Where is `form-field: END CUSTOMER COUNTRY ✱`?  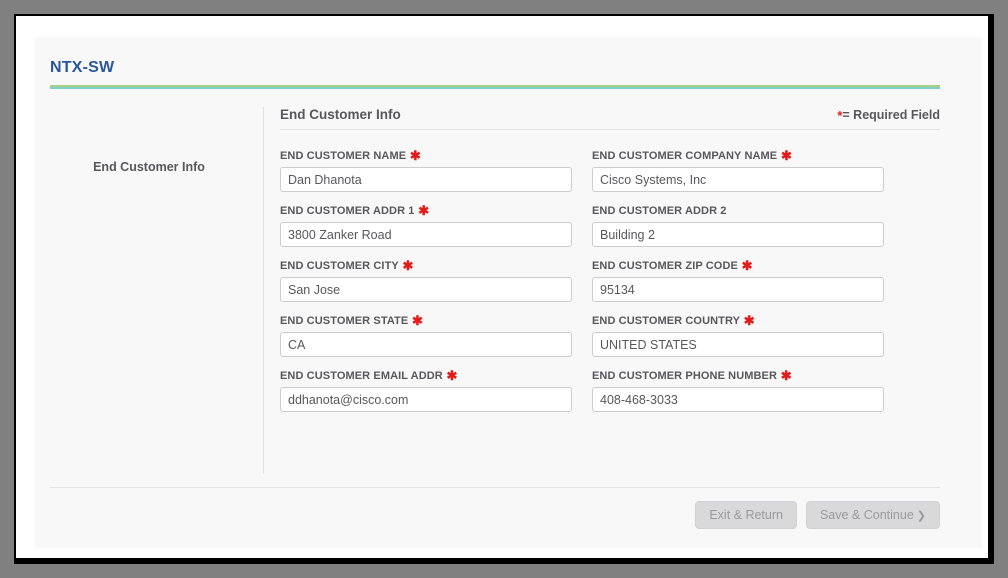 form-field: END CUSTOMER COUNTRY ✱ is located at coordinates (738, 335).